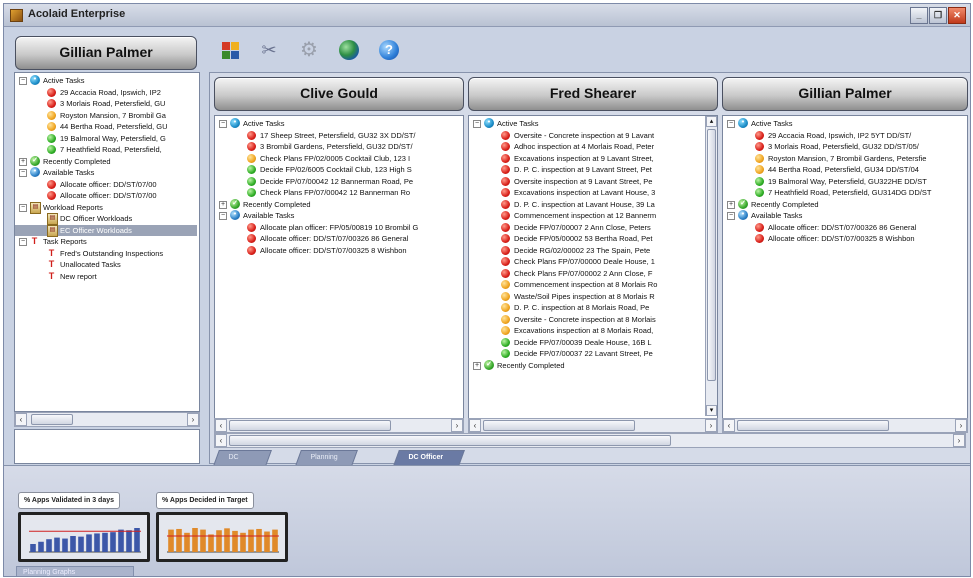  Describe the element at coordinates (75, 571) in the screenshot. I see `tab-planning-graphs: Planning Graphs` at that location.